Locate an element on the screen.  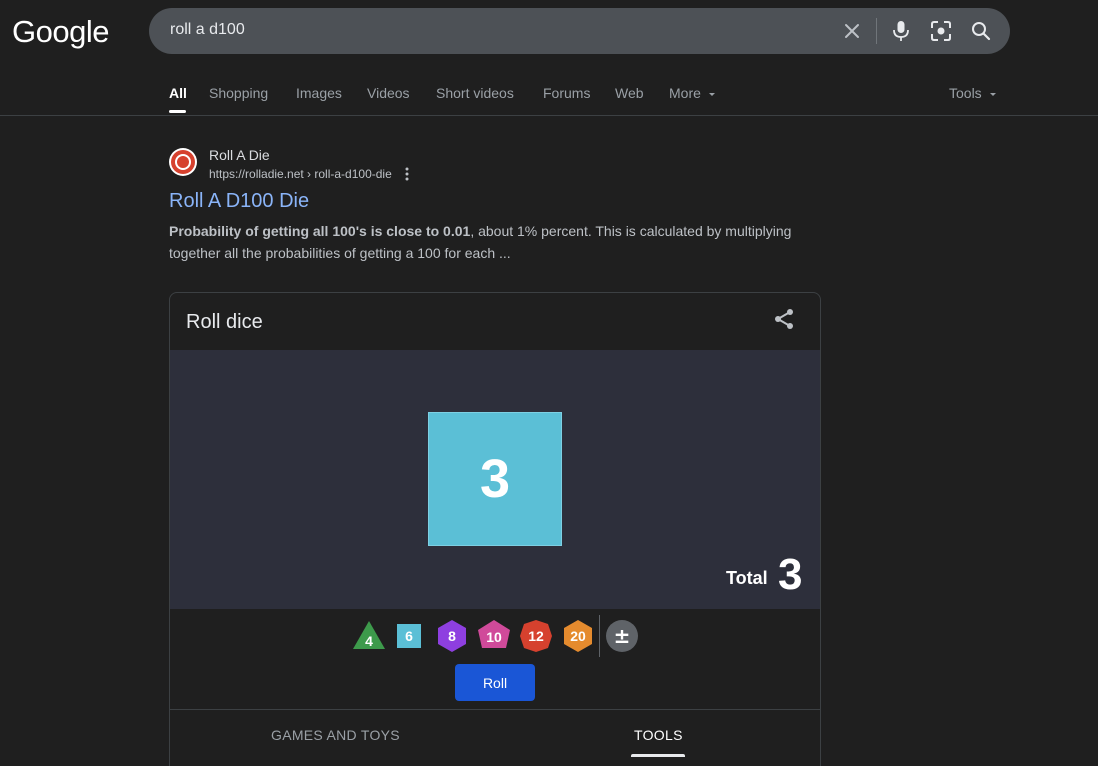
d10-button: 10 is located at coordinates (494, 636).